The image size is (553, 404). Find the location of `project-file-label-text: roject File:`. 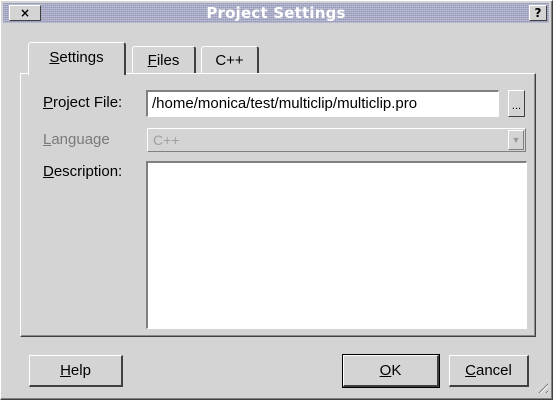

project-file-label-text: roject File: is located at coordinates (88, 102).